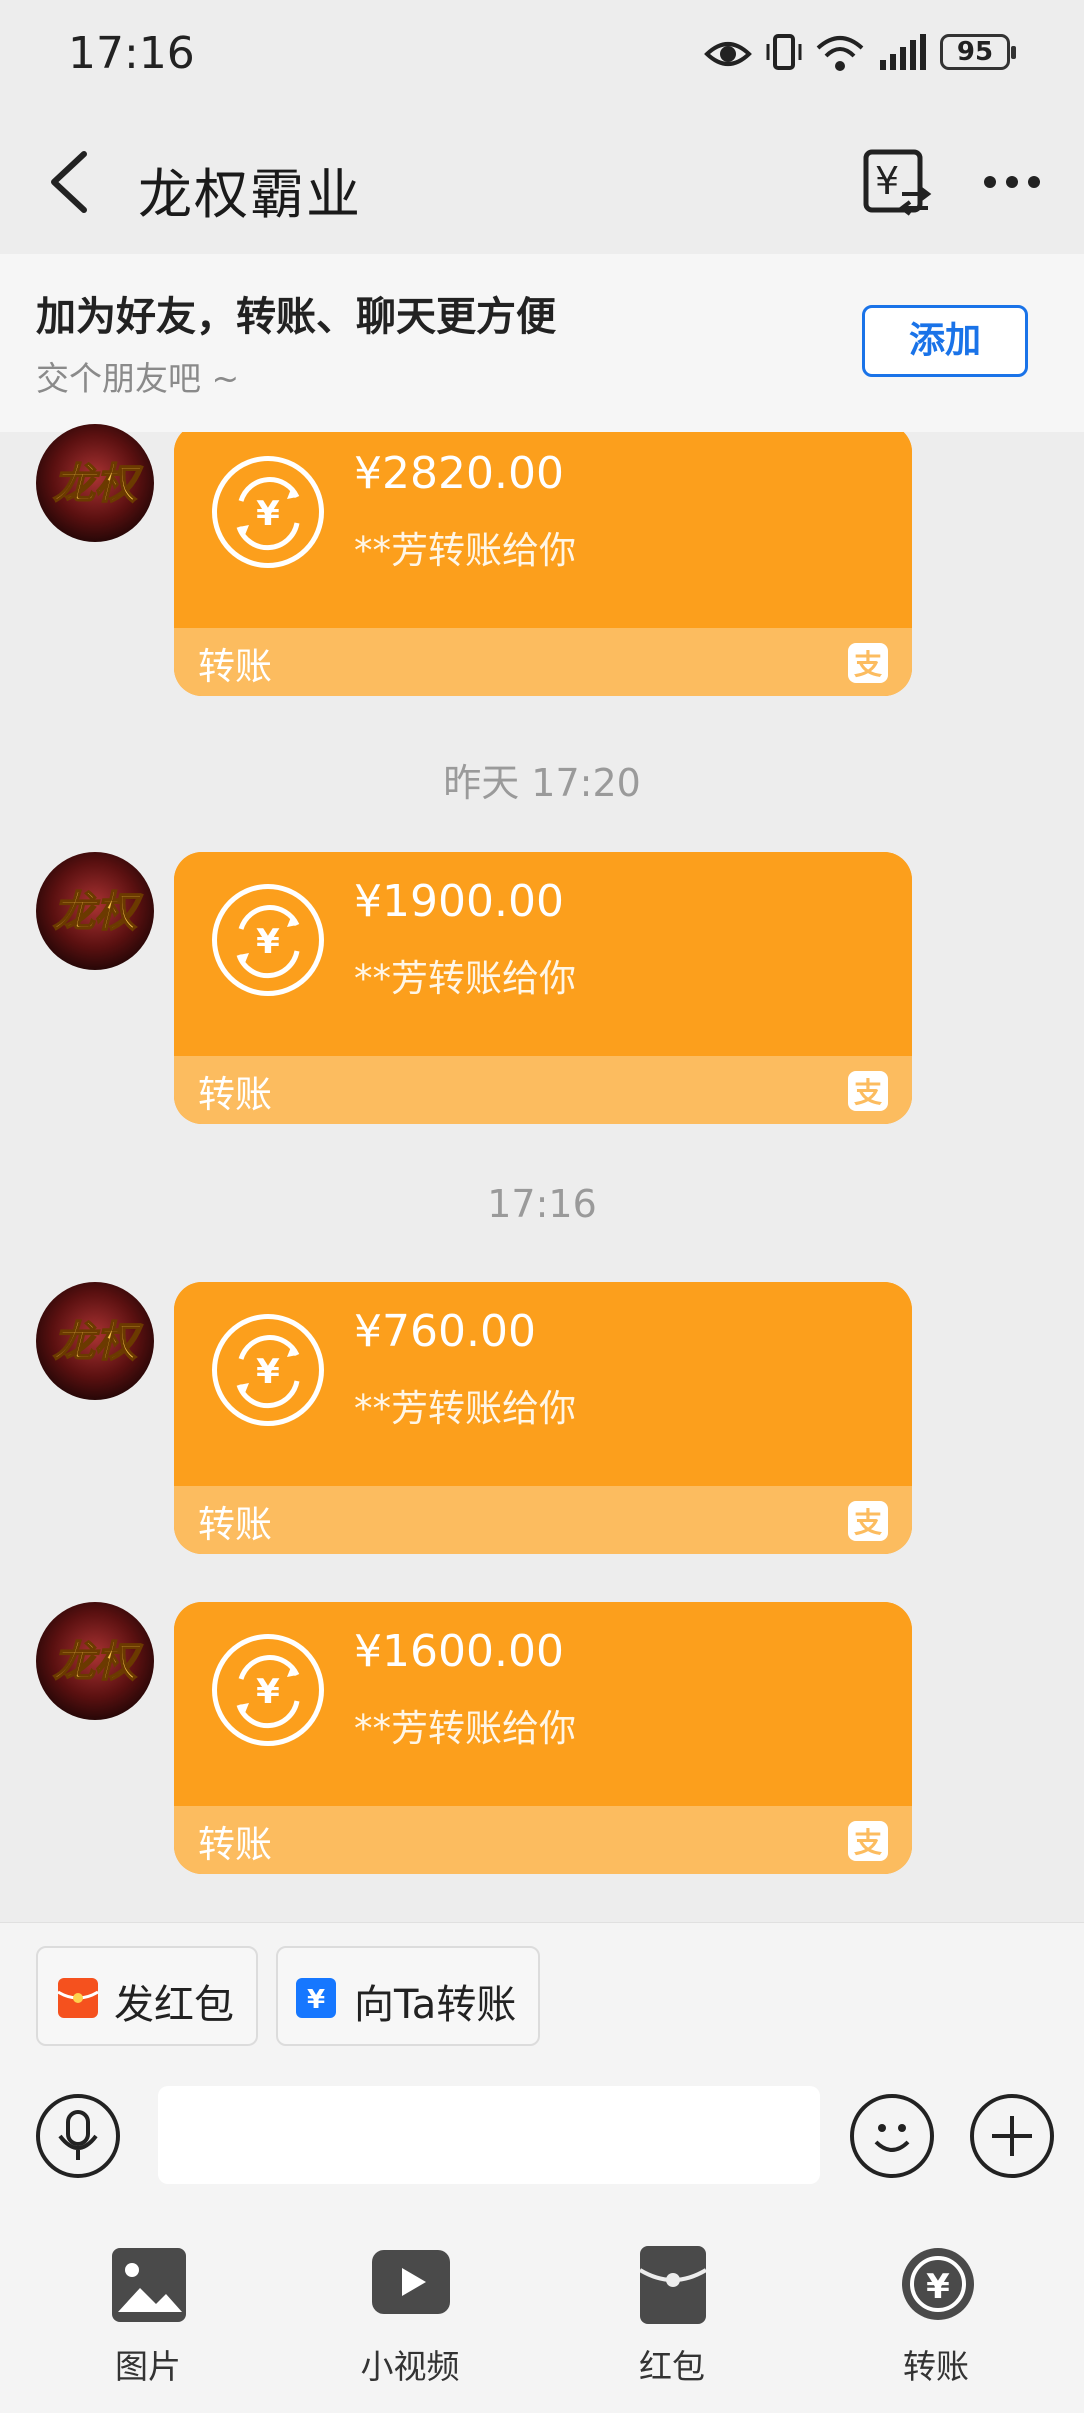  Describe the element at coordinates (542, 1204) in the screenshot. I see `timestamp: 17:16` at that location.